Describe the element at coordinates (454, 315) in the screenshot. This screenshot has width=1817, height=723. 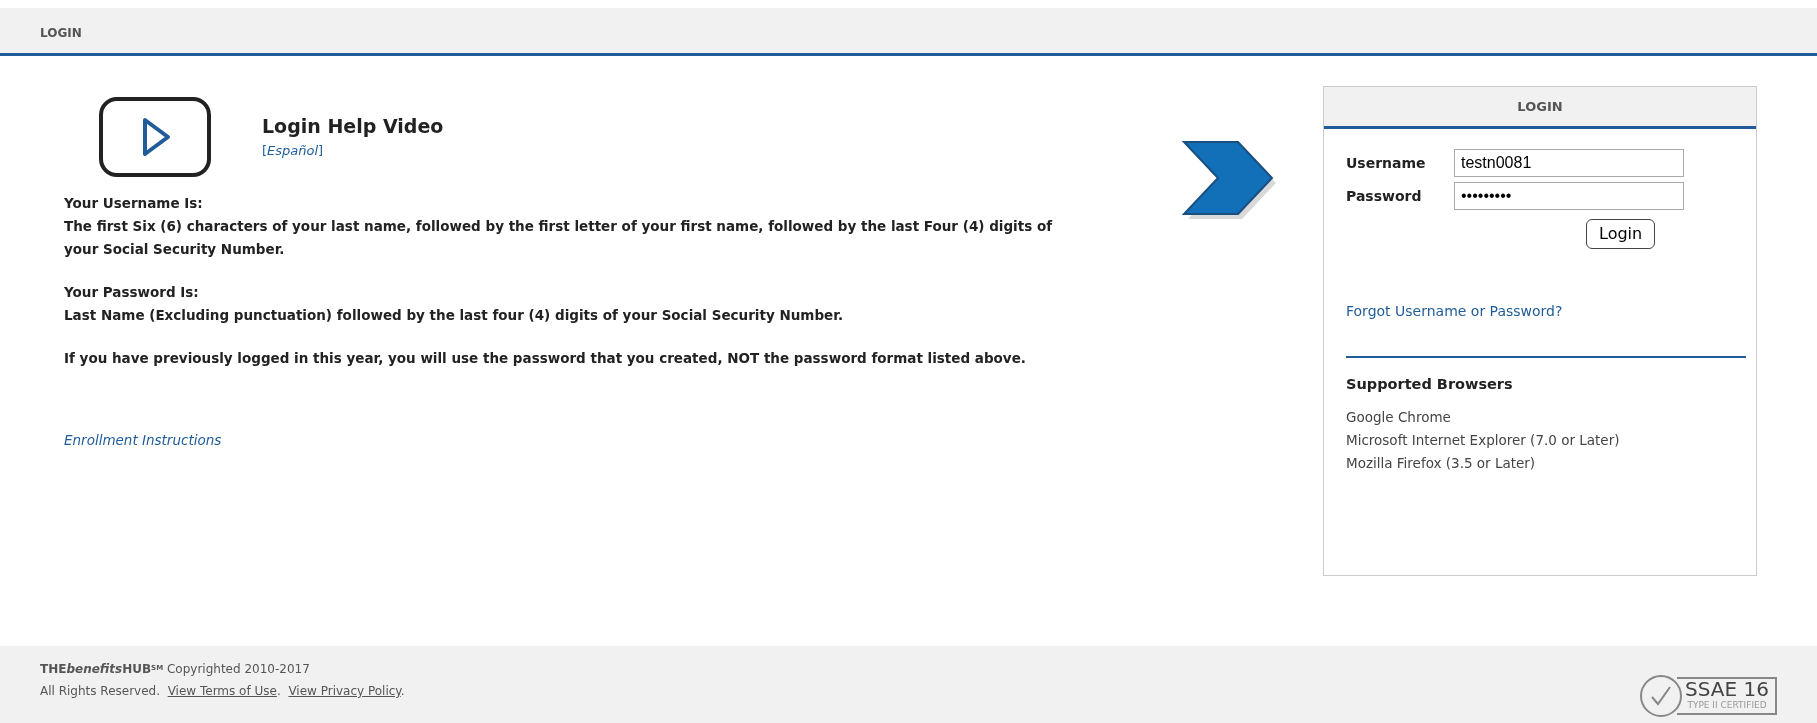
I see `instruction-text: Last Name (Excluding punctuation) followed by the last four (4) digits of your Social Security Number.` at that location.